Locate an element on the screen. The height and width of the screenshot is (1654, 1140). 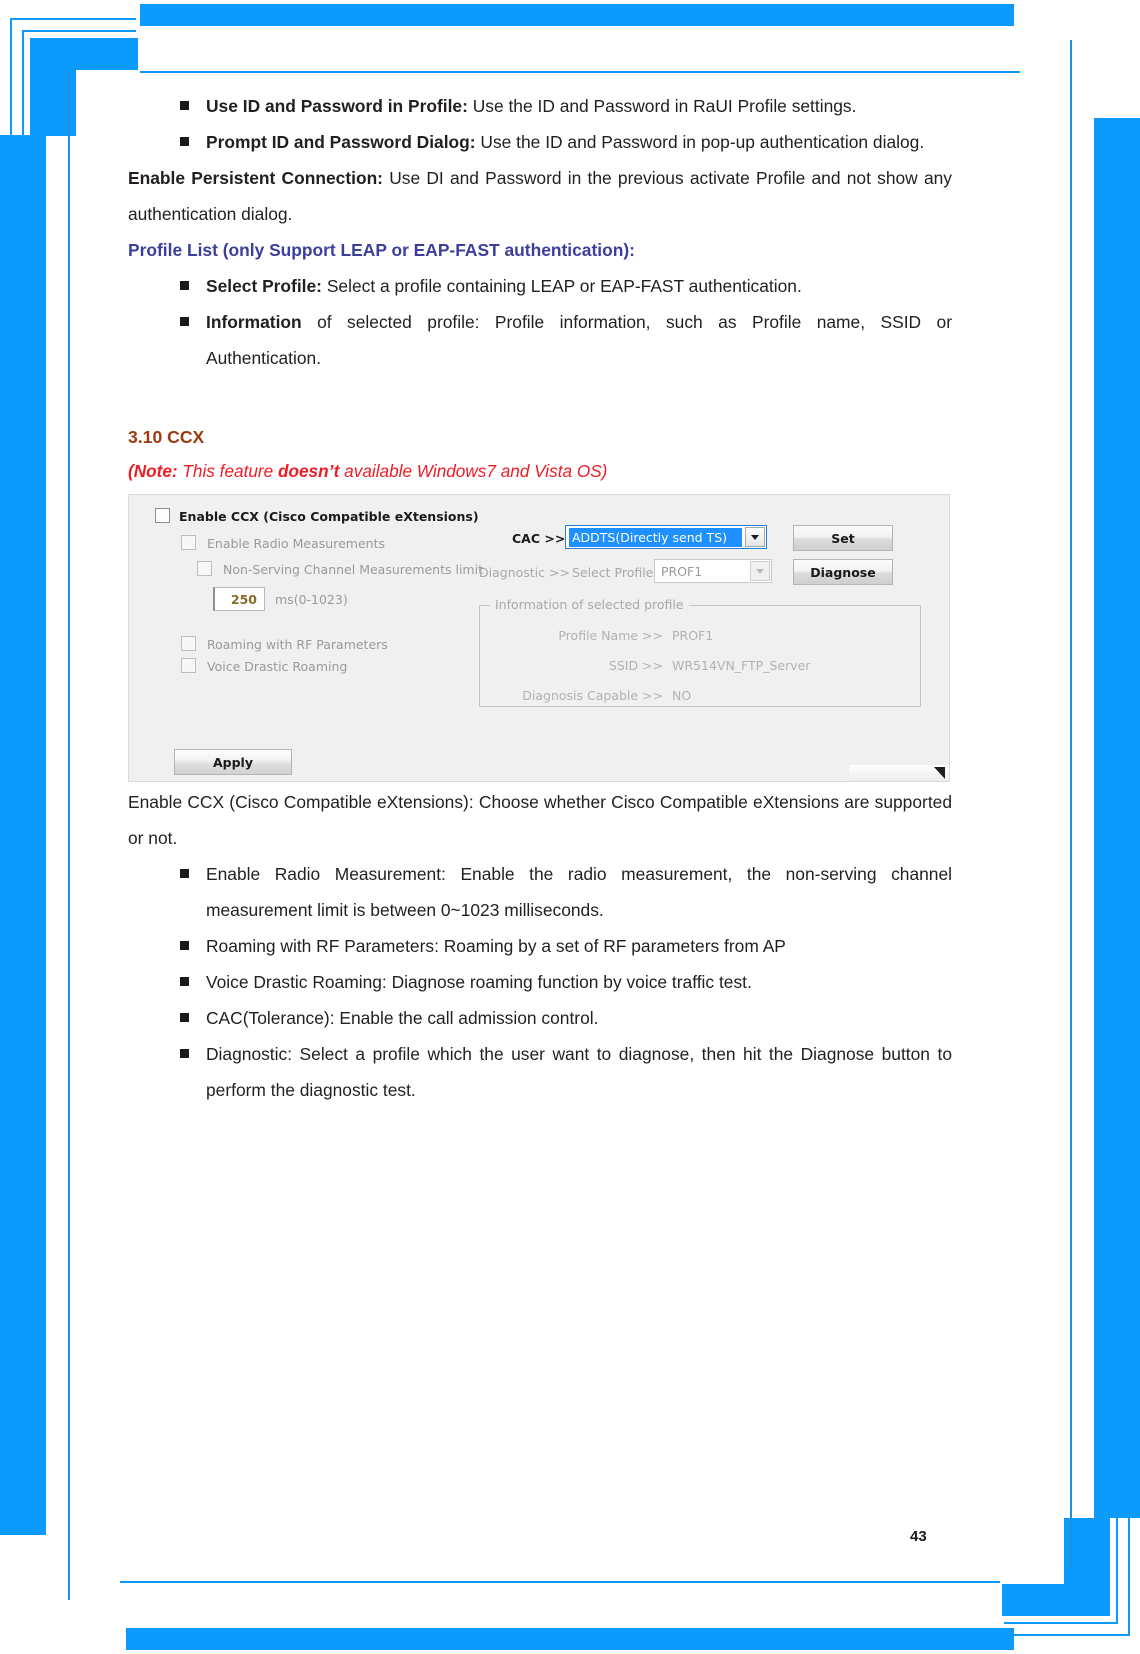
checkbox-enable-ccx is located at coordinates (162, 515).